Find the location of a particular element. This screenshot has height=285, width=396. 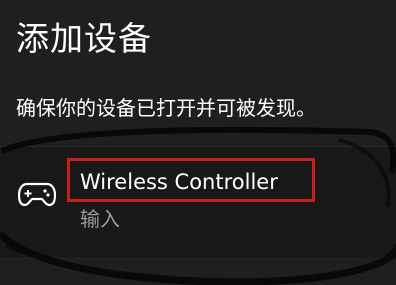

device-name: Wireless Controller is located at coordinates (179, 182).